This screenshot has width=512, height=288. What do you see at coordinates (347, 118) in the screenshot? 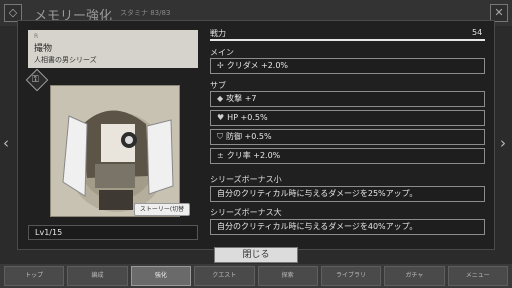
I see `sub-stat-row: ♥ HP +0.5%` at bounding box center [347, 118].